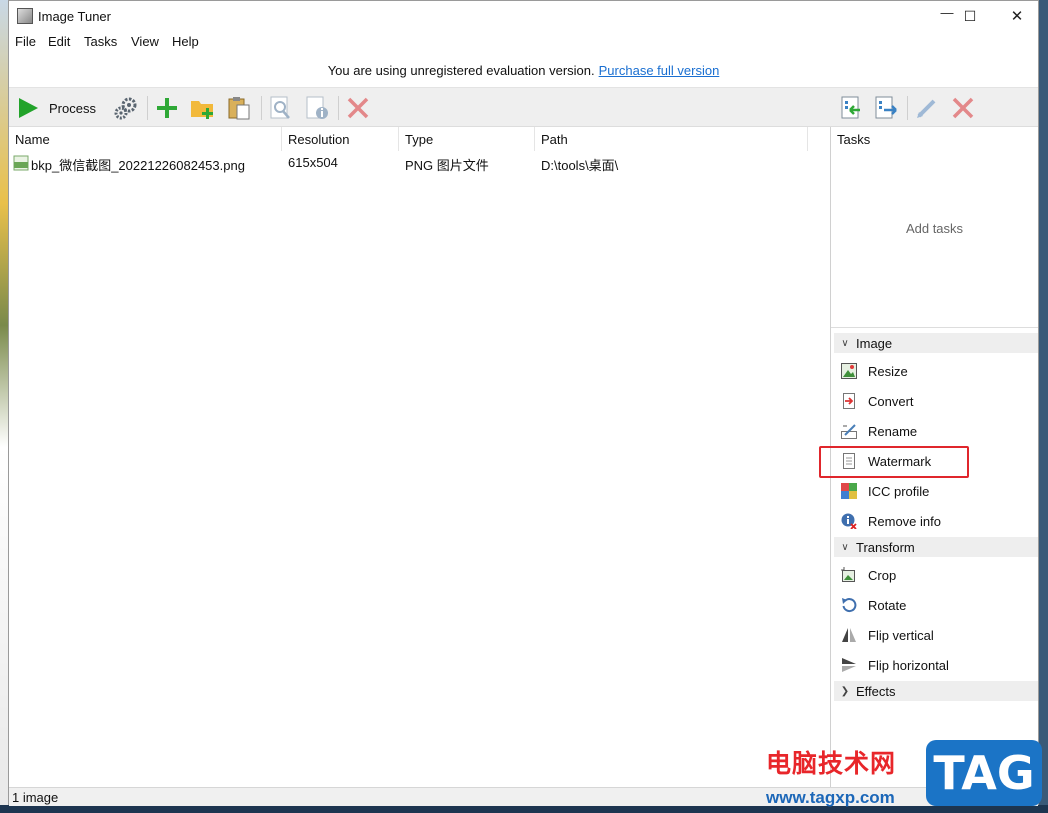  Describe the element at coordinates (849, 521) in the screenshot. I see `remove-info-icon` at that location.